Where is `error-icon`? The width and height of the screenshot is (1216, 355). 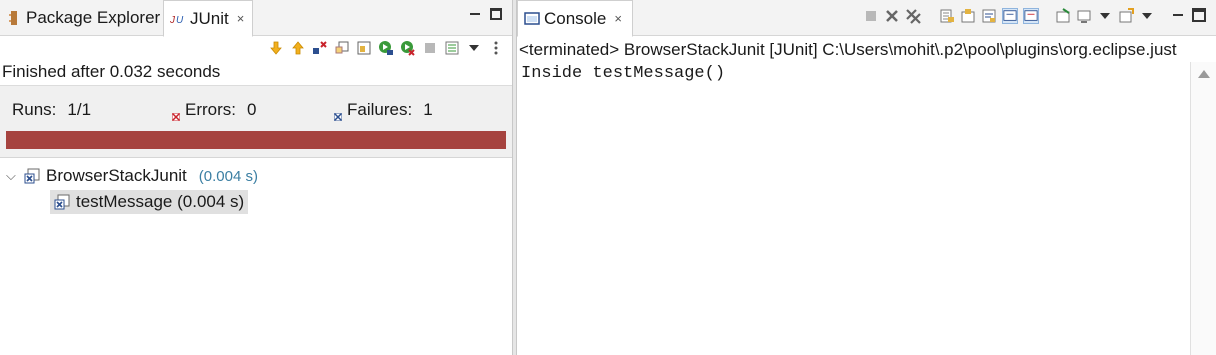 error-icon is located at coordinates (176, 114).